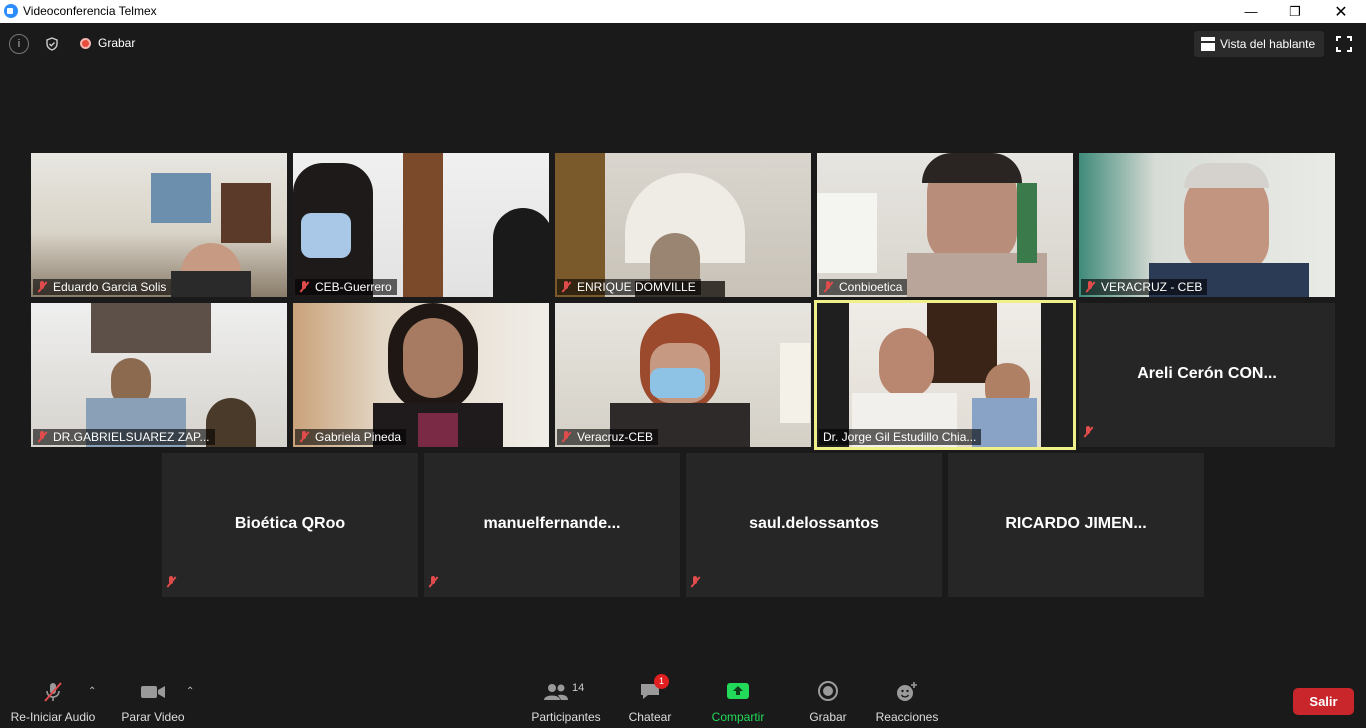  I want to click on participant-tile: VERACRUZ - CEB, so click(1207, 225).